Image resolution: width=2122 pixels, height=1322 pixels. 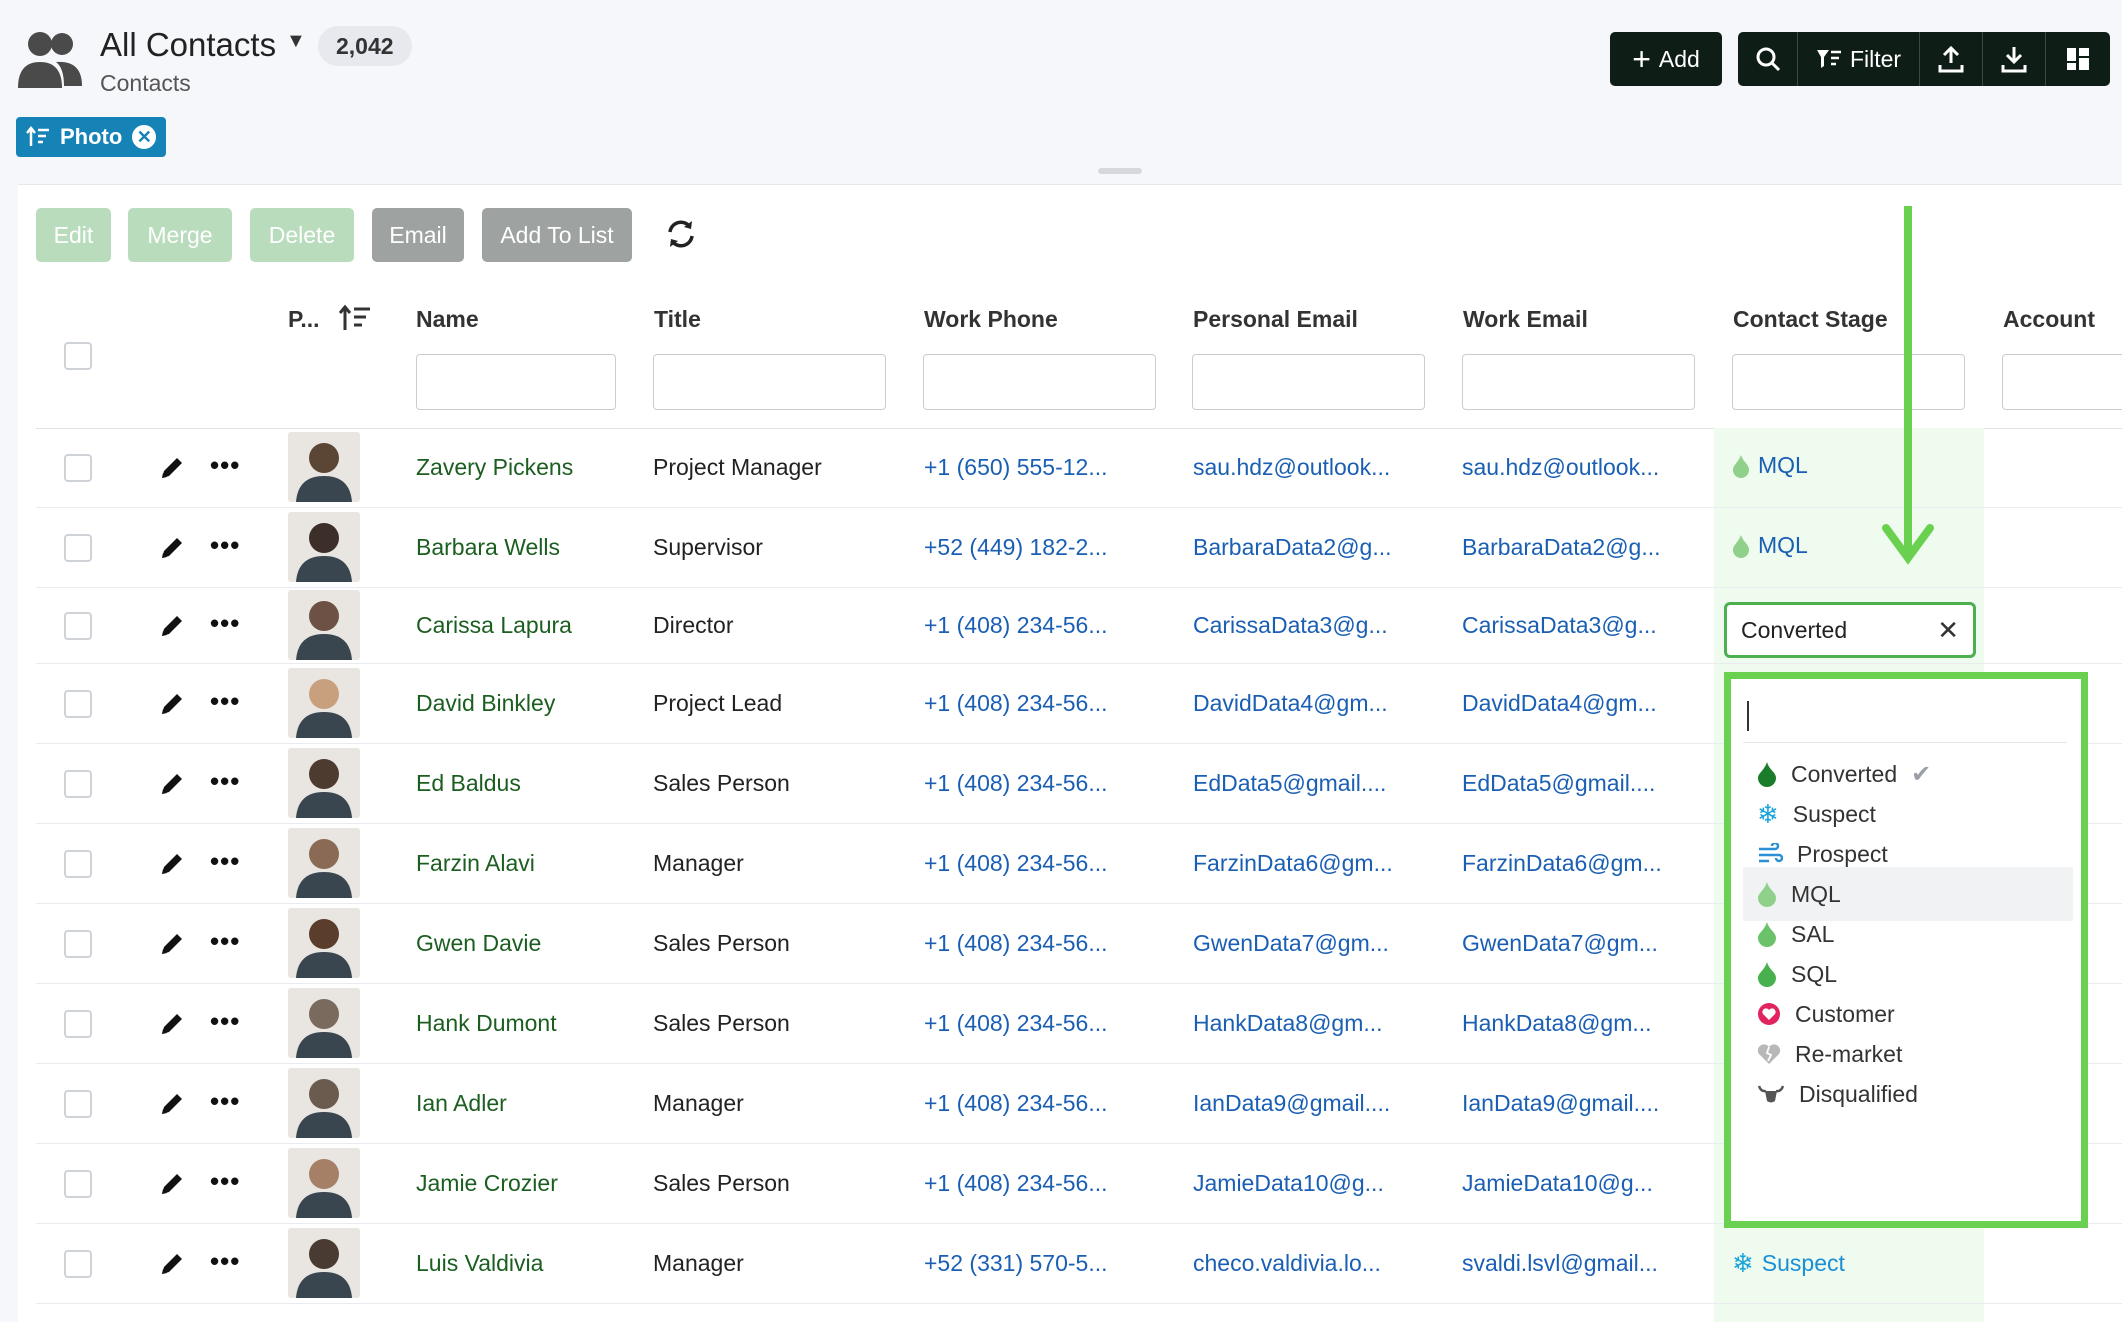 What do you see at coordinates (302, 235) in the screenshot?
I see `delete-button: Delete` at bounding box center [302, 235].